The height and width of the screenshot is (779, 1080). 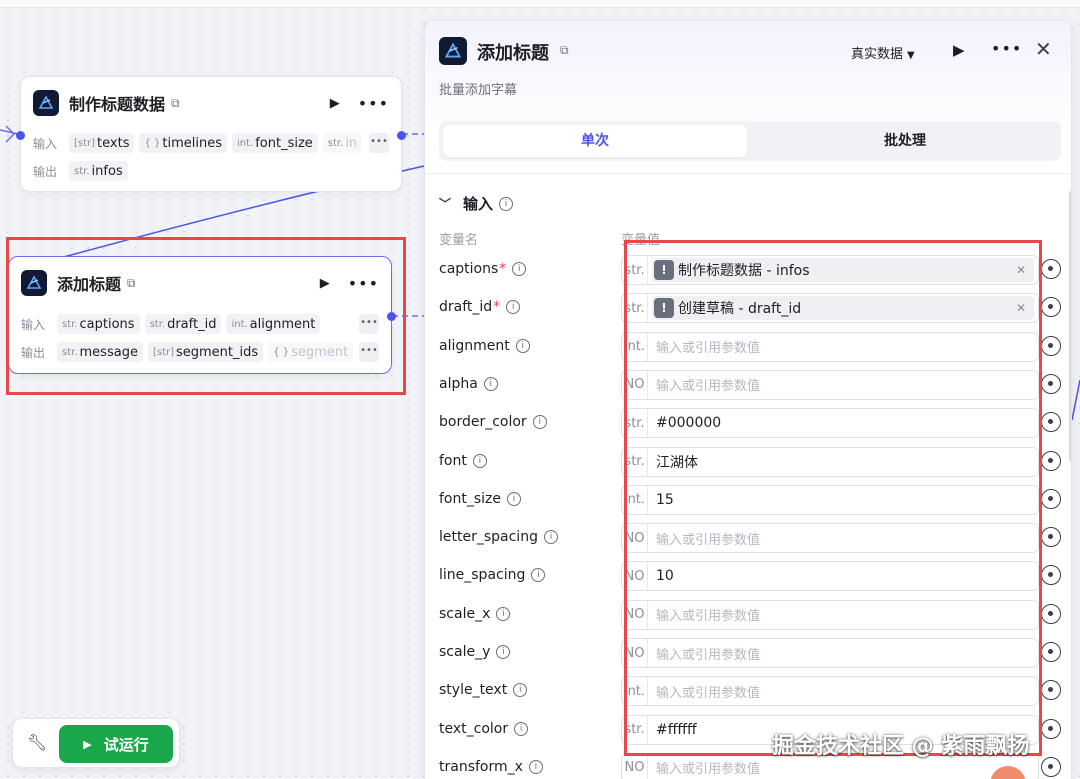 What do you see at coordinates (200, 283) in the screenshot?
I see `node-header: 添加标题 ⧉ ▶ •••` at bounding box center [200, 283].